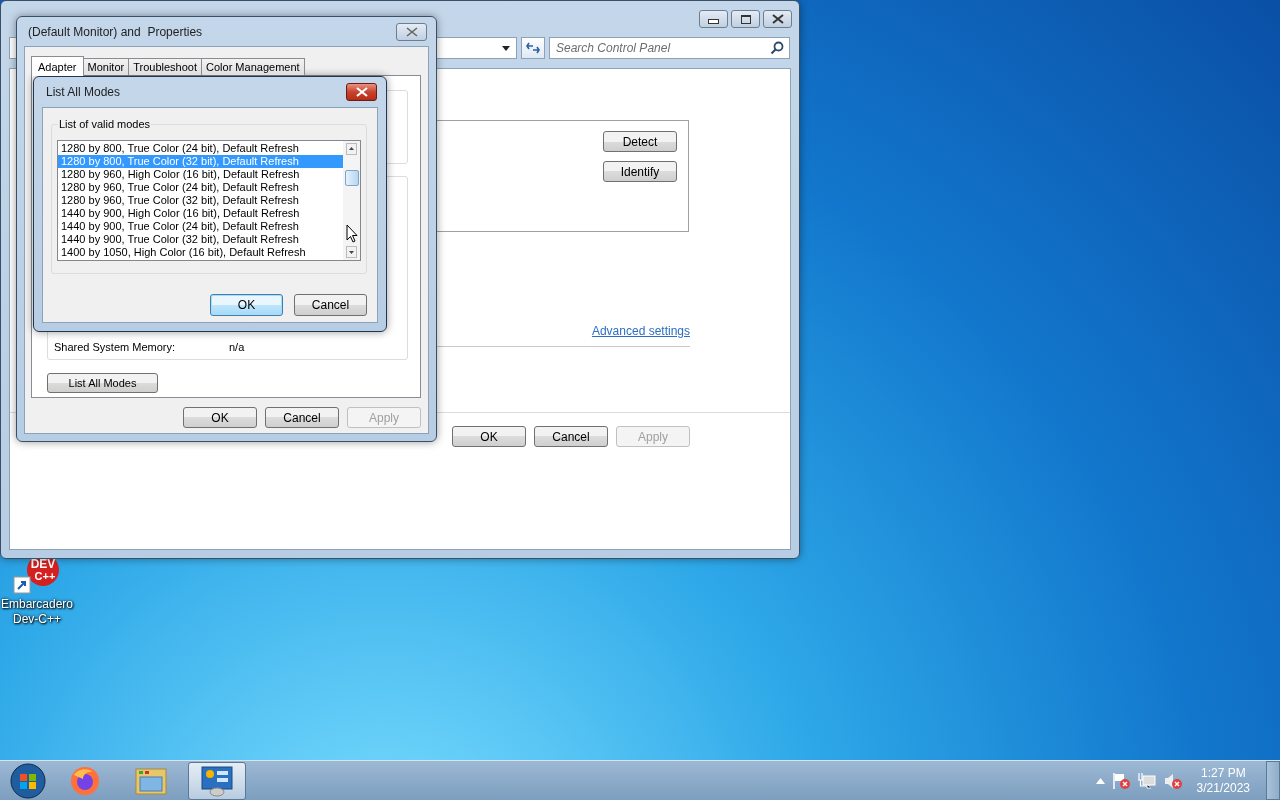 The width and height of the screenshot is (1280, 800). What do you see at coordinates (351, 177) in the screenshot?
I see `scrollbar-thumb` at bounding box center [351, 177].